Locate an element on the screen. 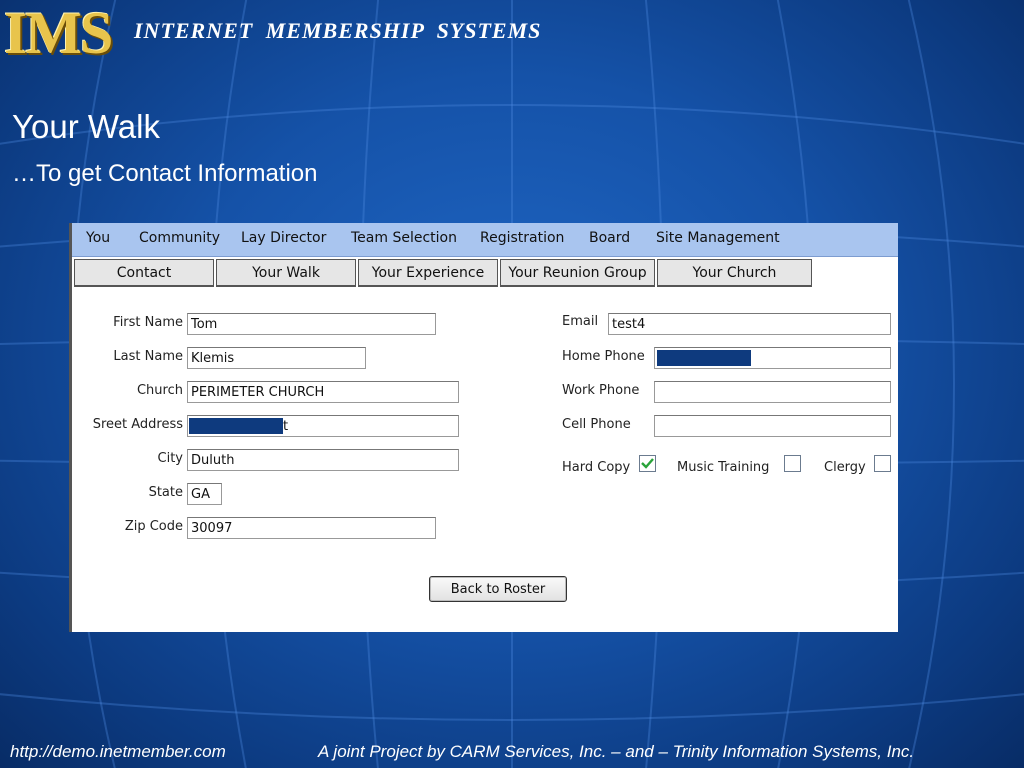  logo-text: IMS is located at coordinates (58, 33).